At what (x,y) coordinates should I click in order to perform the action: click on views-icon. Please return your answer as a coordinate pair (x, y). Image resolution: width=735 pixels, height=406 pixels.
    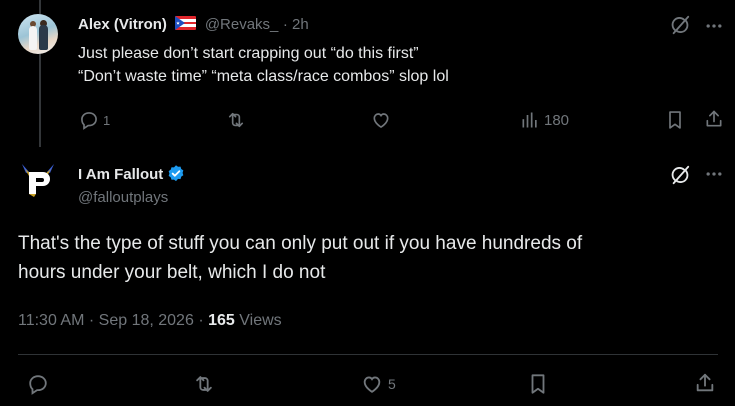
    Looking at the image, I should click on (529, 120).